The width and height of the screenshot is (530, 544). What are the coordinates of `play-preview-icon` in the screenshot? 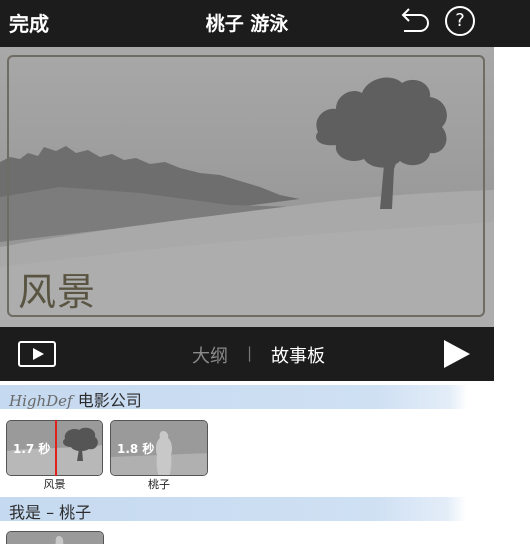 It's located at (37, 354).